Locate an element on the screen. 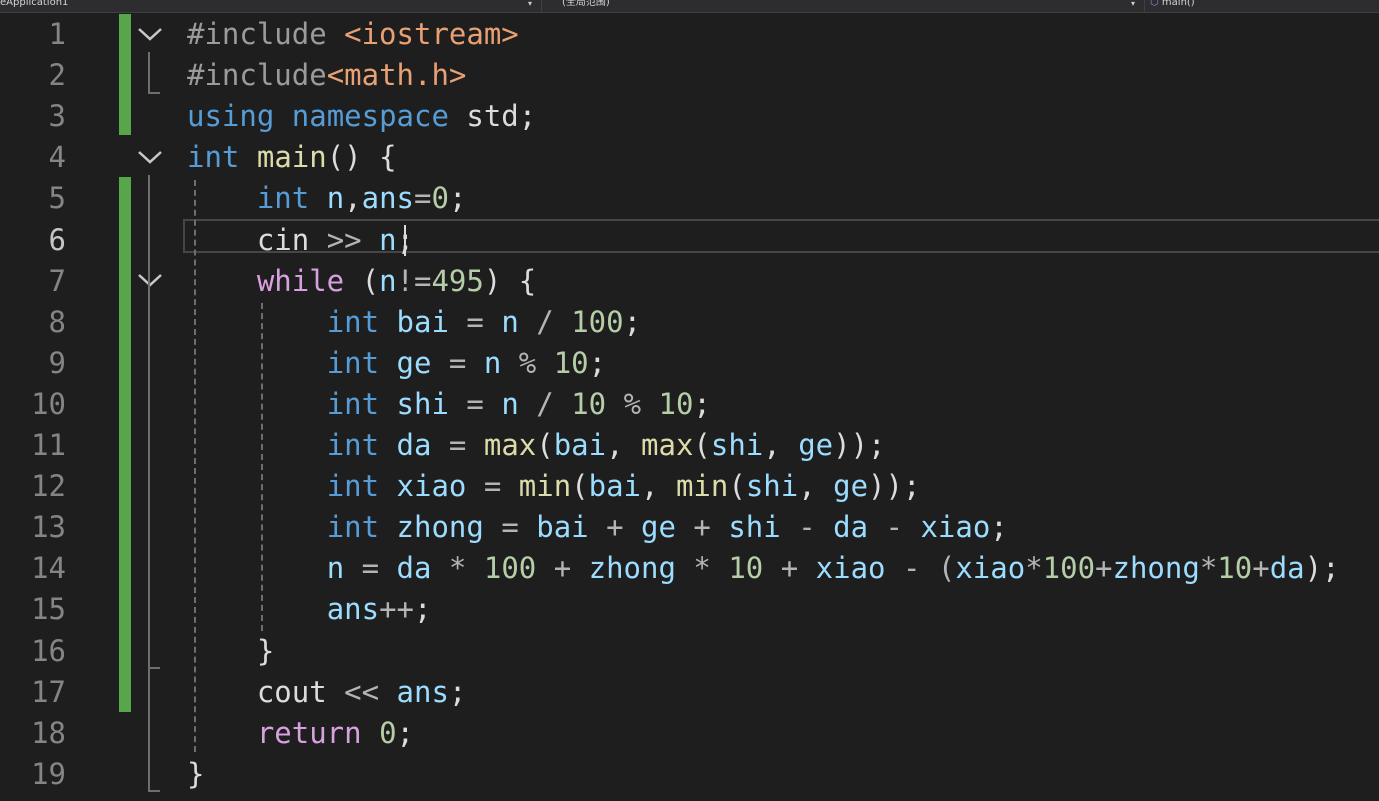 This screenshot has width=1379, height=801. code-token: ge is located at coordinates (414, 363).